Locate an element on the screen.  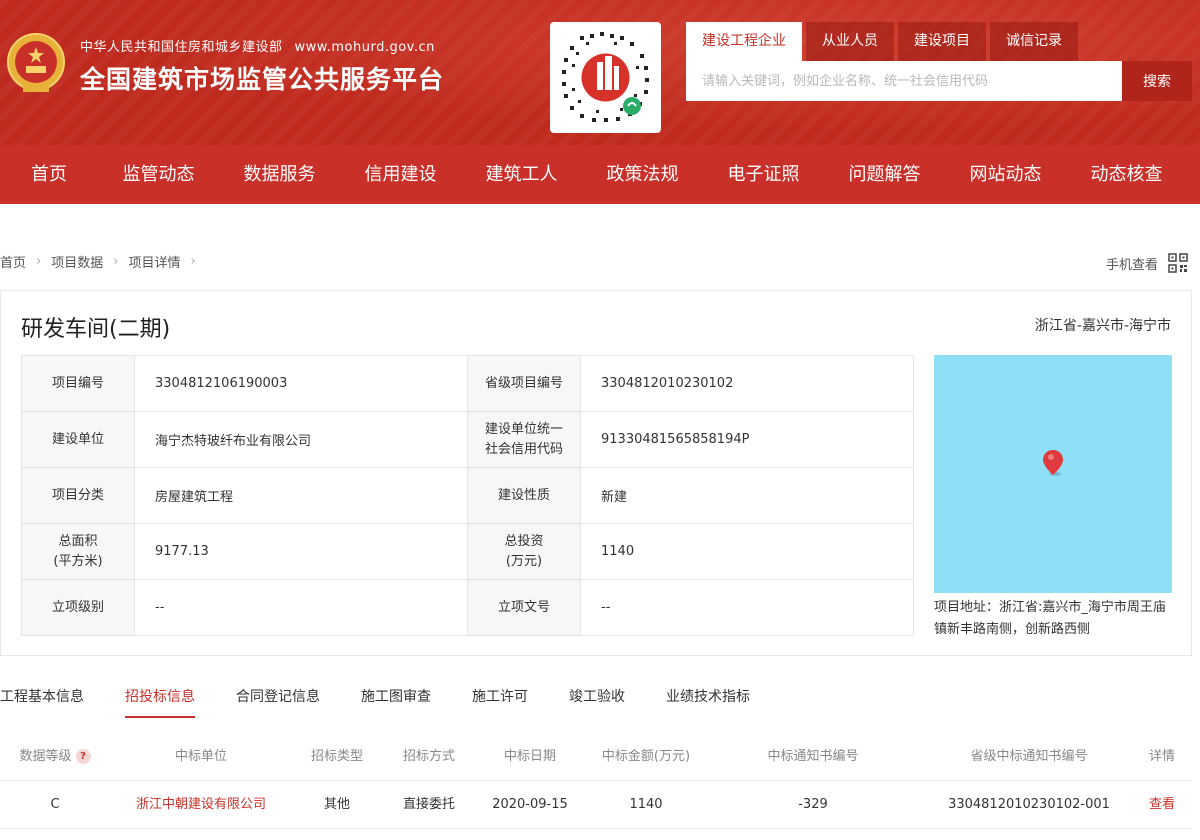
tab-basic-info: 工程基本信息 is located at coordinates (42, 697).